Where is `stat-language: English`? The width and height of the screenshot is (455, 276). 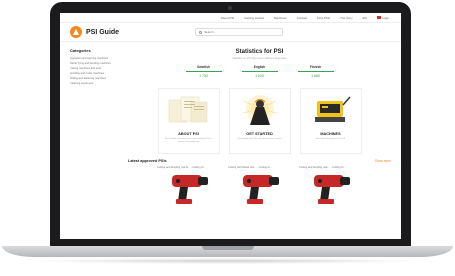
stat-language: English is located at coordinates (259, 67).